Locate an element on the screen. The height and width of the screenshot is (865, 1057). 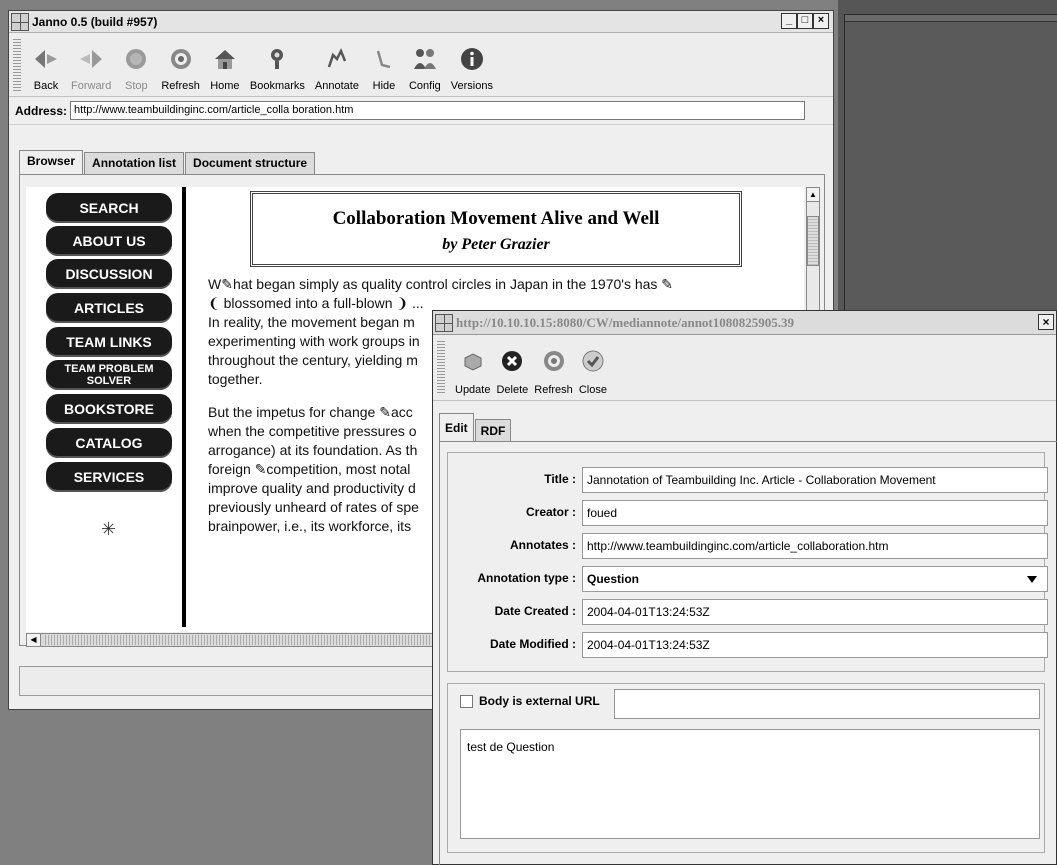
annotate-icon is located at coordinates (337, 59).